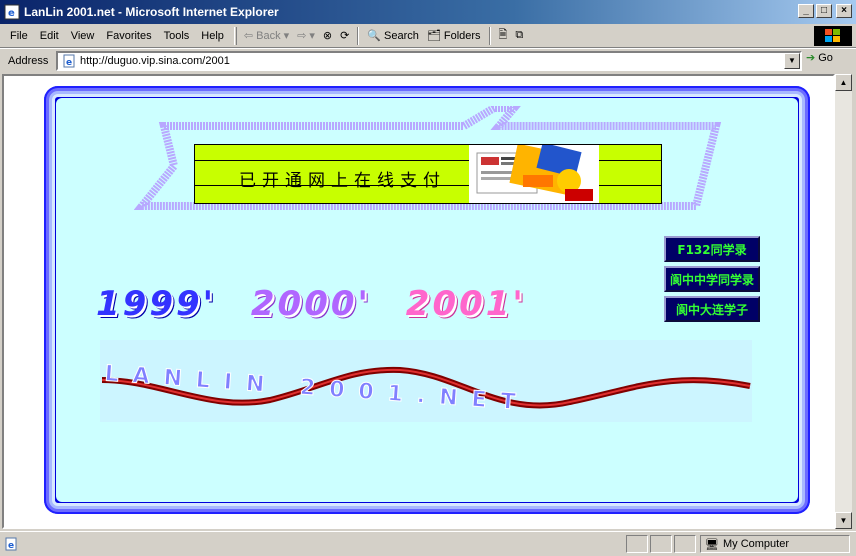 This screenshot has width=856, height=556. What do you see at coordinates (302, 36) in the screenshot?
I see `forward-arrow-icon: ⇨` at bounding box center [302, 36].